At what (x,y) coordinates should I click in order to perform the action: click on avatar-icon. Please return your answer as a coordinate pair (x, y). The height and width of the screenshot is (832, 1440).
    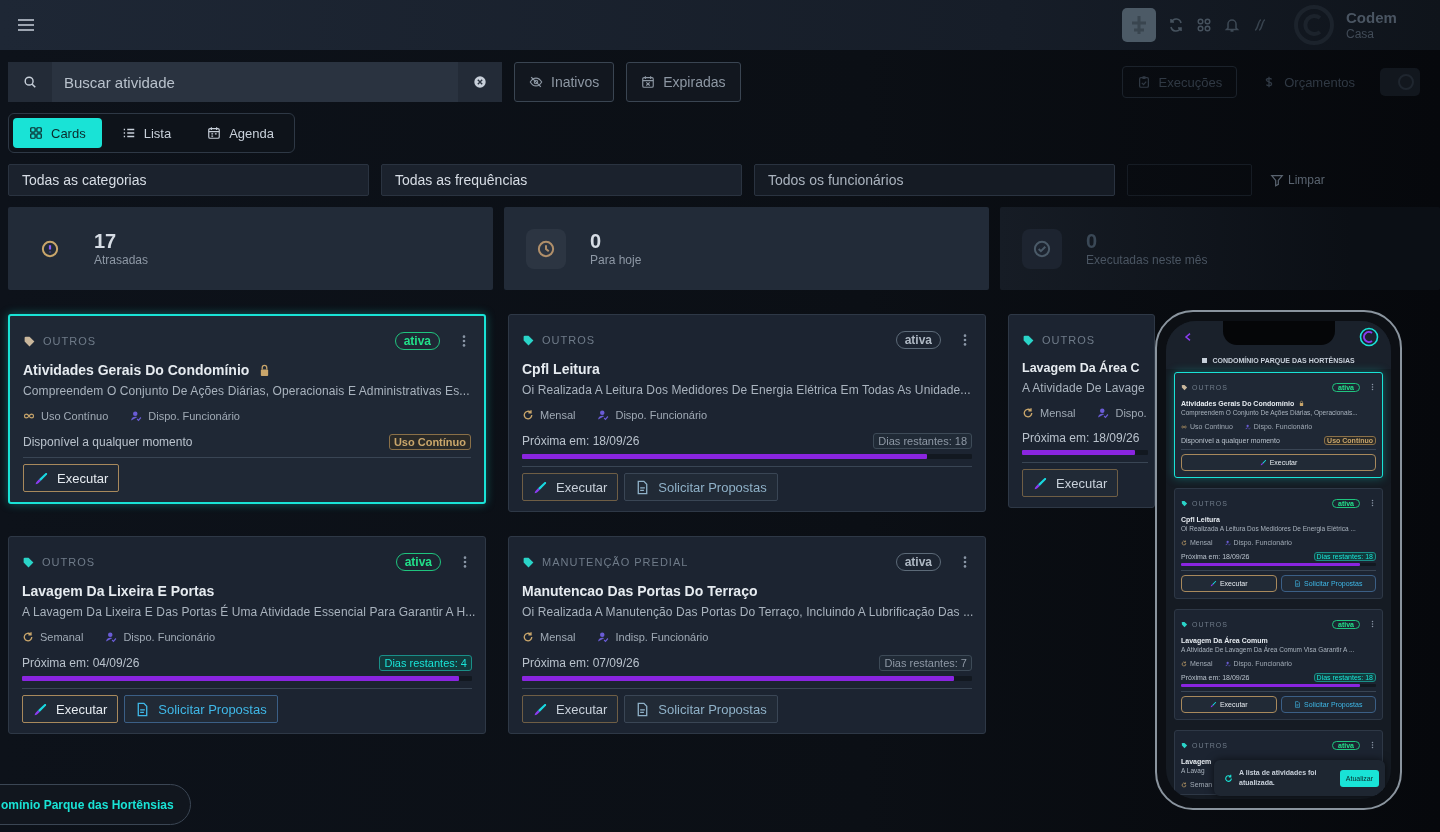
    Looking at the image, I should click on (1369, 337).